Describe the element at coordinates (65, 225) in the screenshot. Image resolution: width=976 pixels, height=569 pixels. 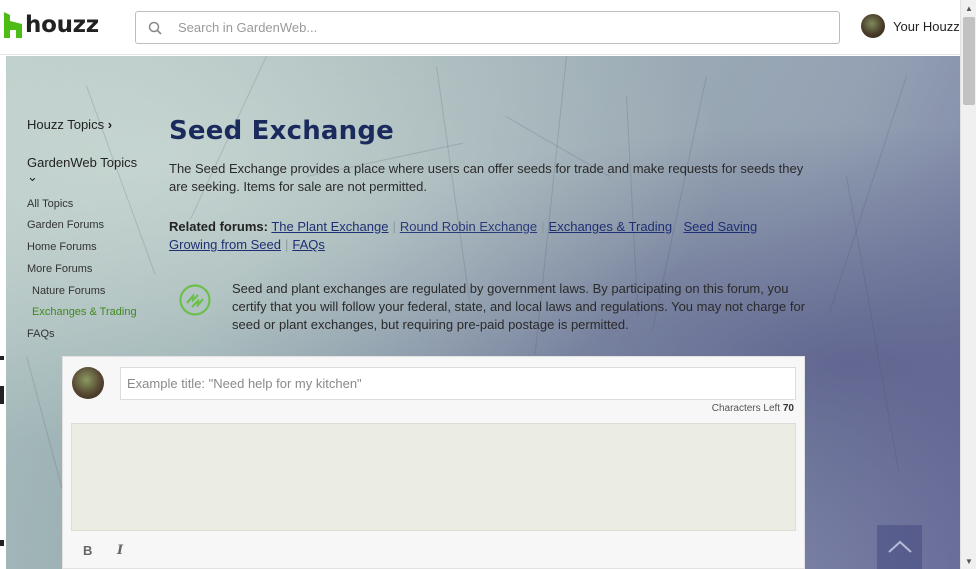
I see `sidebar-item-garden-forums: Garden Forums` at that location.